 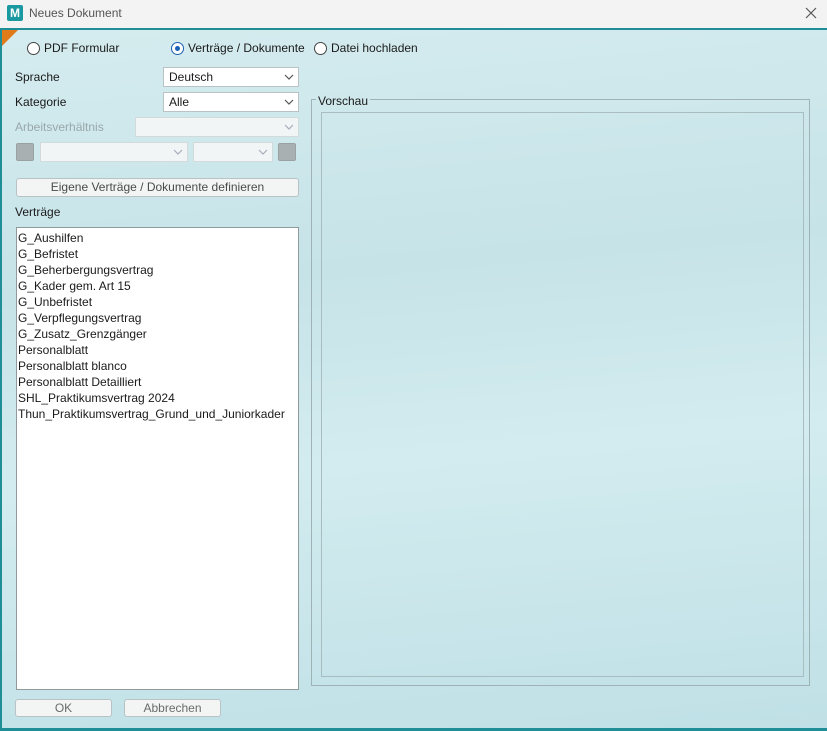 I want to click on radio-label: PDF Formular, so click(x=82, y=48).